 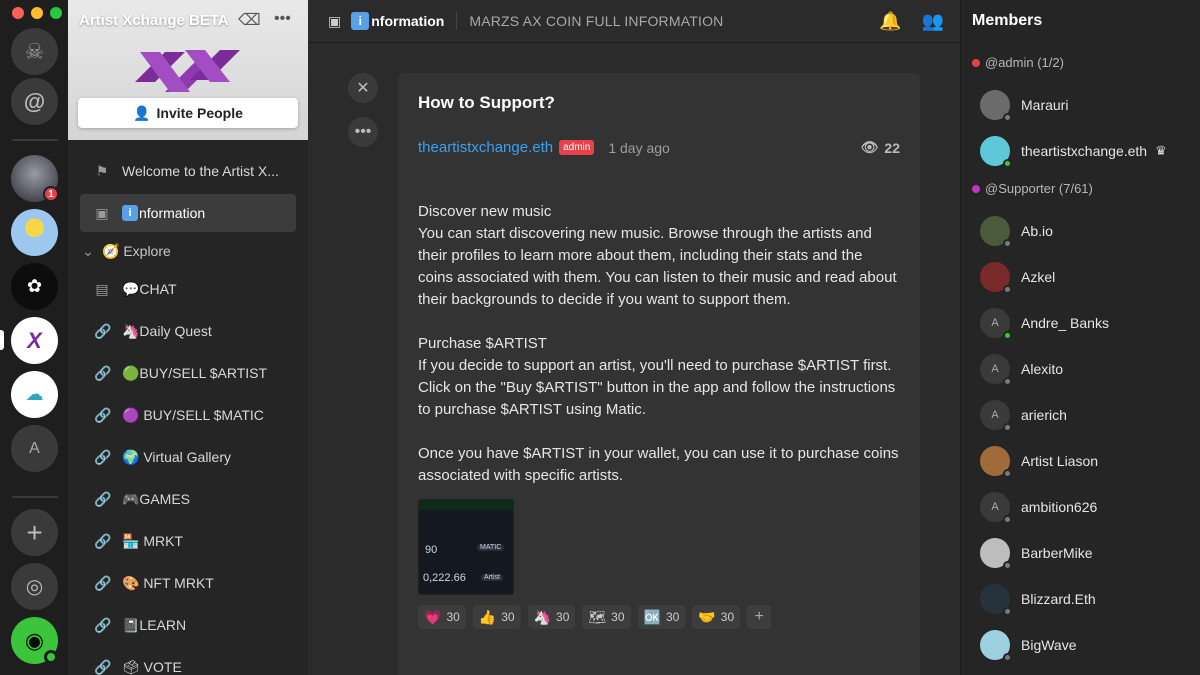 What do you see at coordinates (188, 661) in the screenshot?
I see `channel-item: 🔗 🗳 VOTE` at bounding box center [188, 661].